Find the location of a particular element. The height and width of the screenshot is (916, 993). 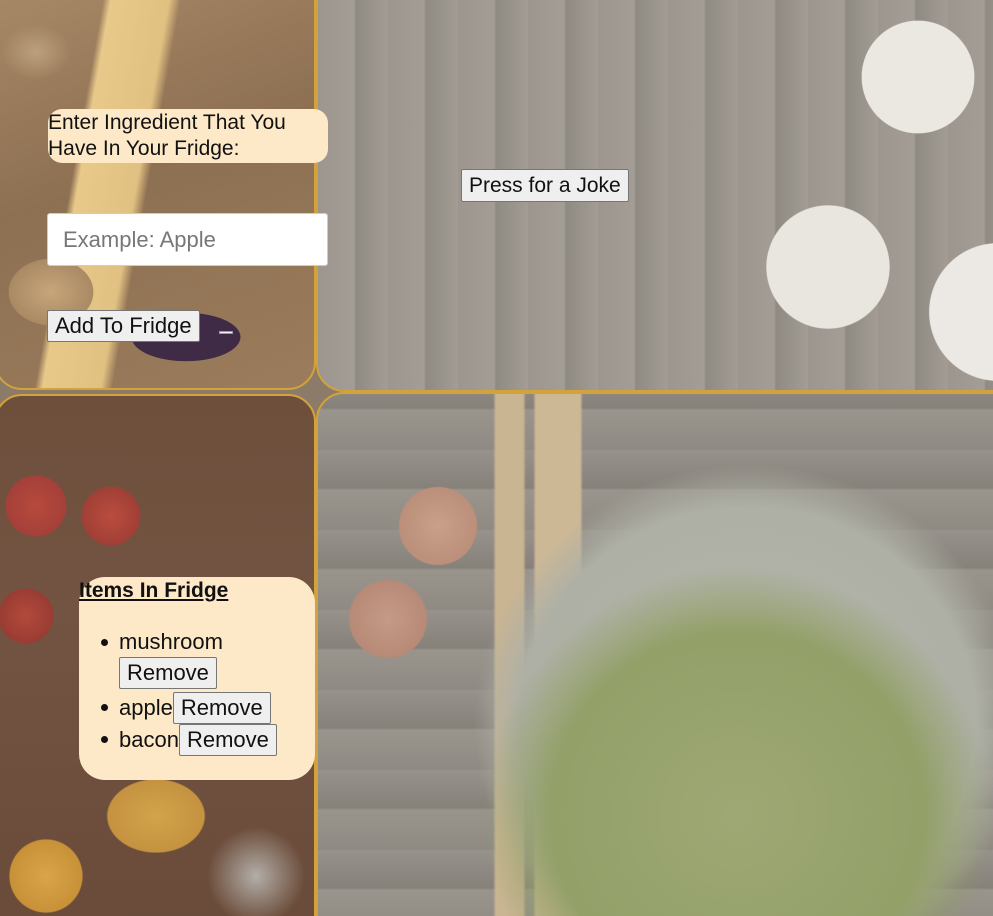

ingredient-input is located at coordinates (187, 239).